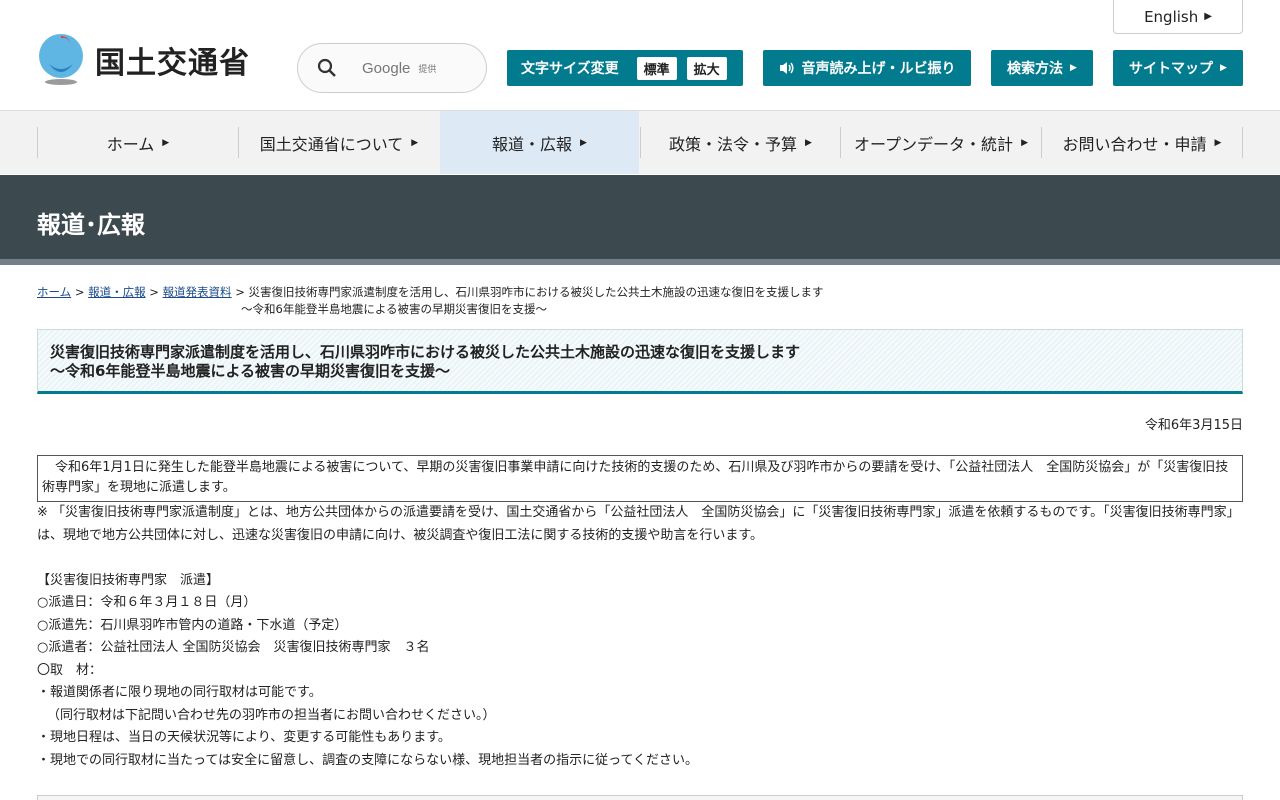 The height and width of the screenshot is (800, 1280). What do you see at coordinates (250, 371) in the screenshot?
I see `article-subtitle: ～令和6年能登半島地震による被害の早期災害復旧を支援～` at bounding box center [250, 371].